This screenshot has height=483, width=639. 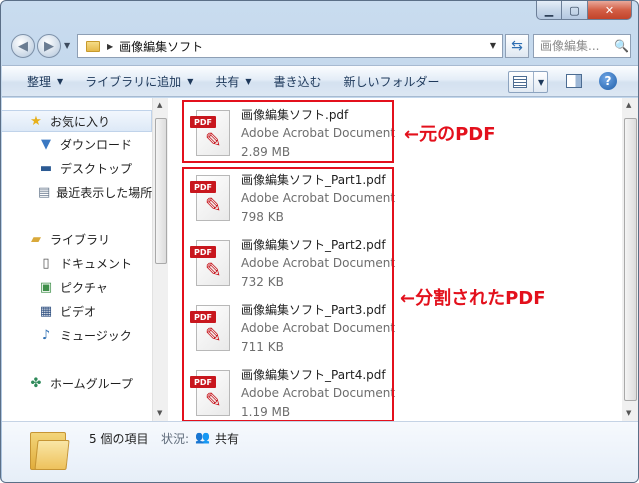 I want to click on nav-item-desktop: ▬ デスクトップ, so click(x=77, y=168).